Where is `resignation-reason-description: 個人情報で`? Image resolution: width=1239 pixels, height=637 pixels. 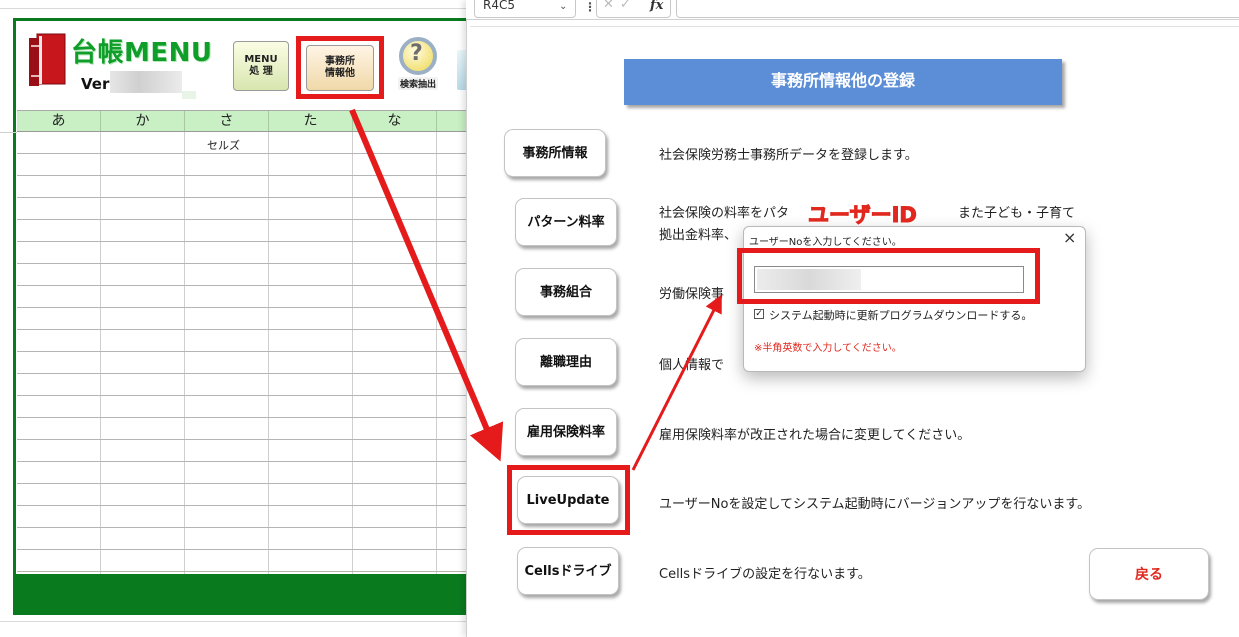 resignation-reason-description: 個人情報で is located at coordinates (692, 365).